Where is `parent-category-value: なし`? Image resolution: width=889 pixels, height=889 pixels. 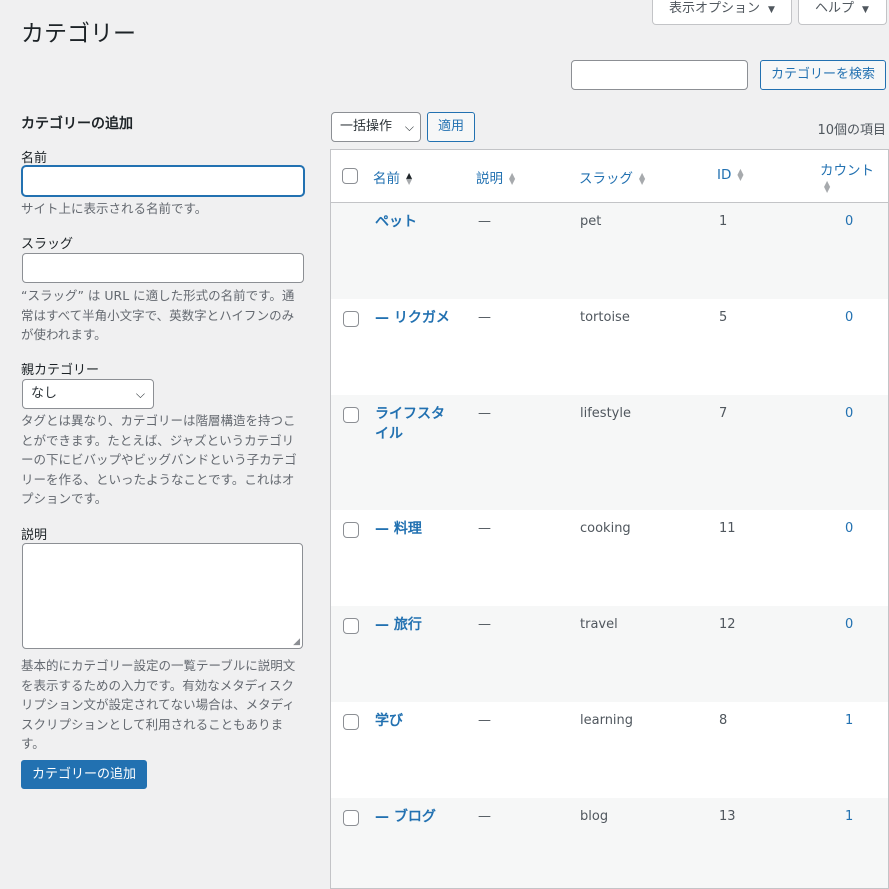
parent-category-value: なし is located at coordinates (44, 393).